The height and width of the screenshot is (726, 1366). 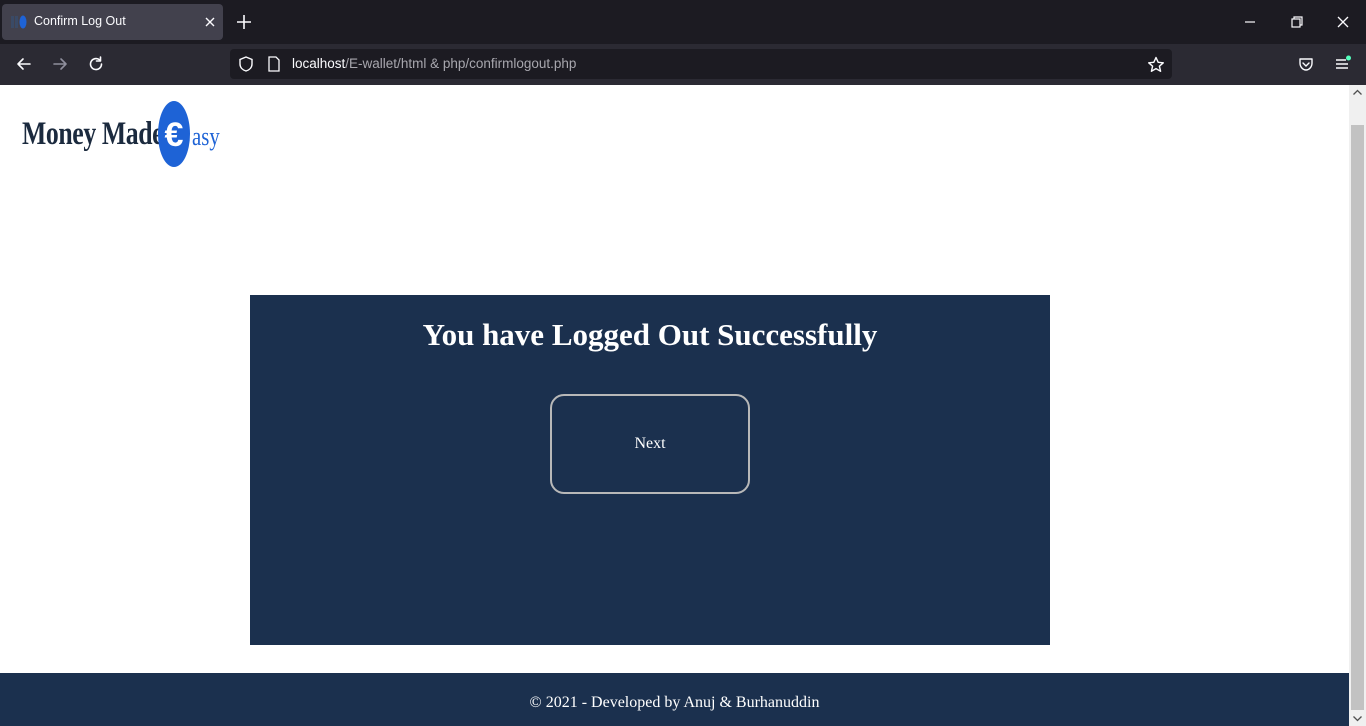 What do you see at coordinates (274, 64) in the screenshot?
I see `page-icon` at bounding box center [274, 64].